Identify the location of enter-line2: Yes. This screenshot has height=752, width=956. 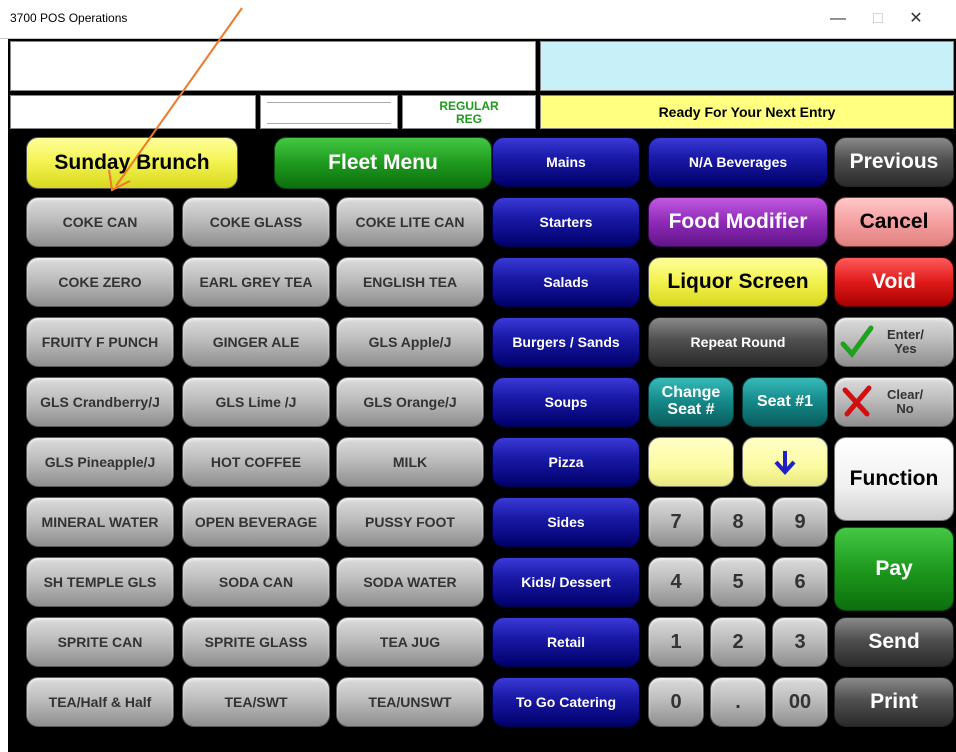
(905, 348).